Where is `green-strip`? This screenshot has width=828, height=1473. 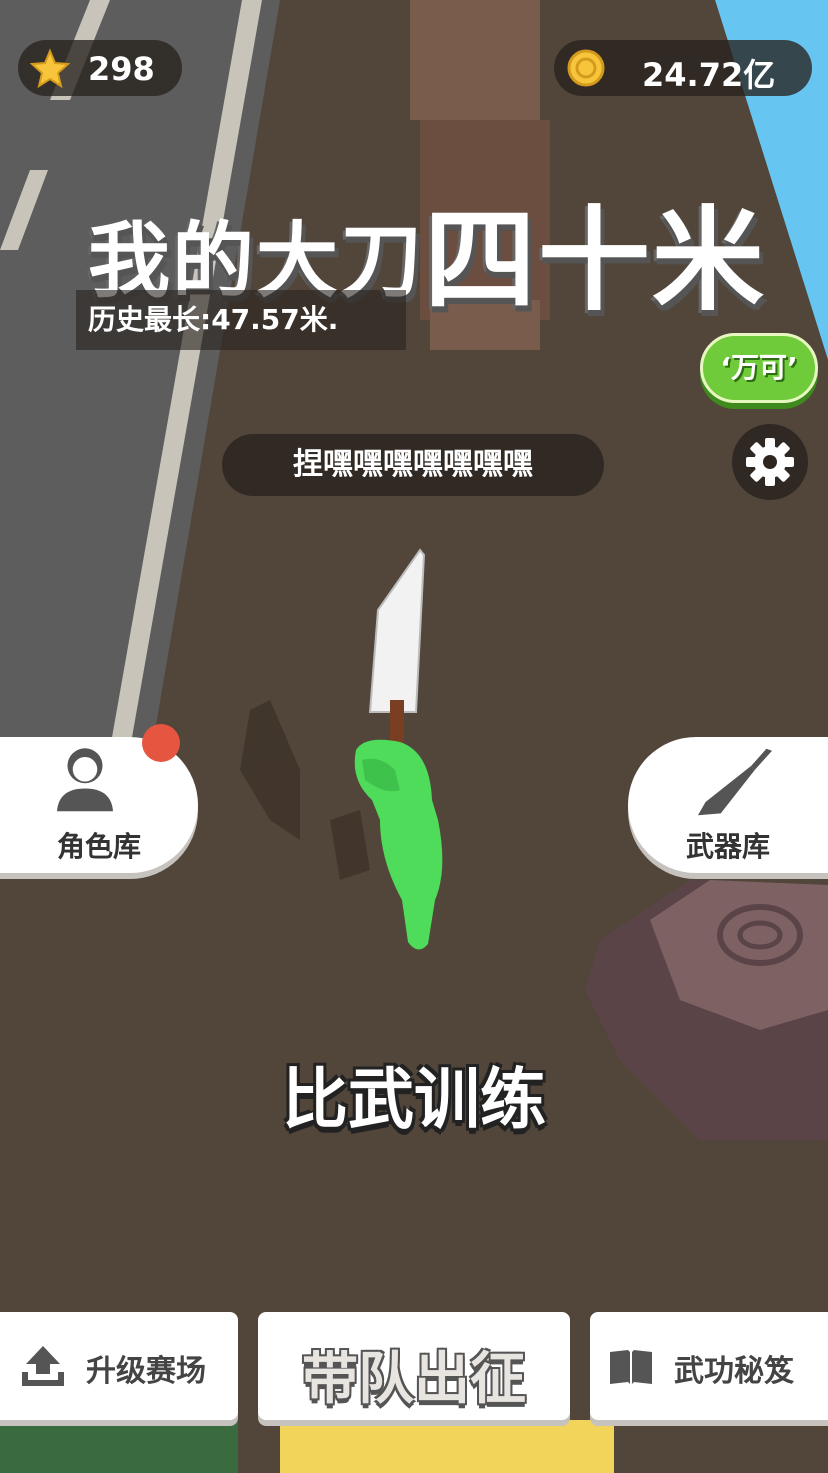
green-strip is located at coordinates (119, 1446).